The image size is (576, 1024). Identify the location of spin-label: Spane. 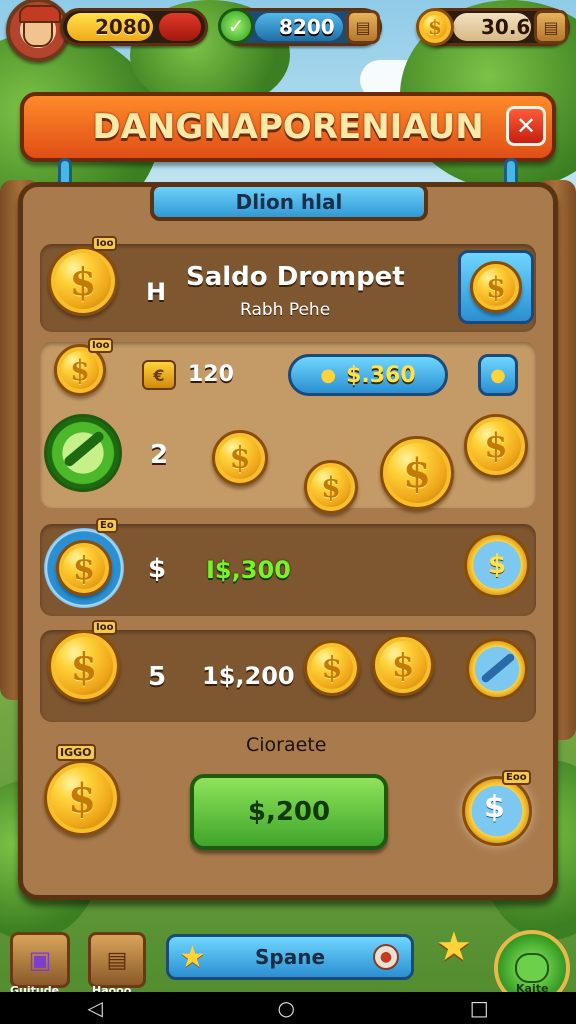
(290, 957).